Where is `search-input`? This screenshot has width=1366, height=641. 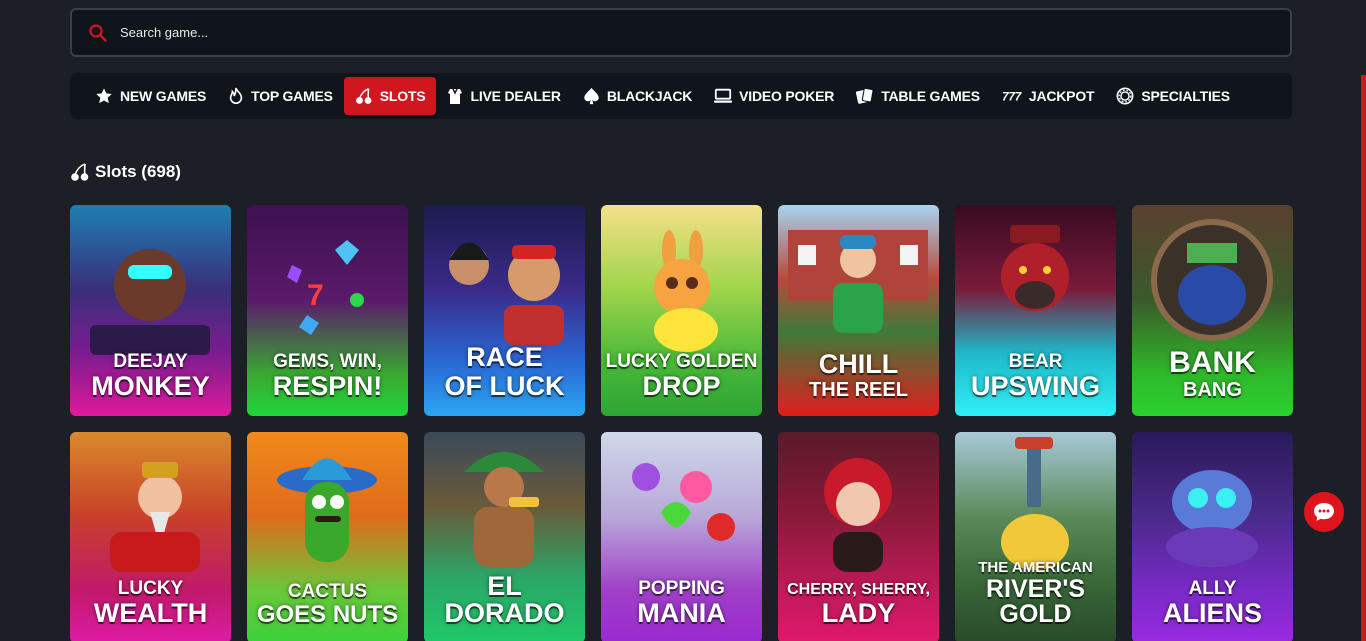
search-input is located at coordinates (670, 32).